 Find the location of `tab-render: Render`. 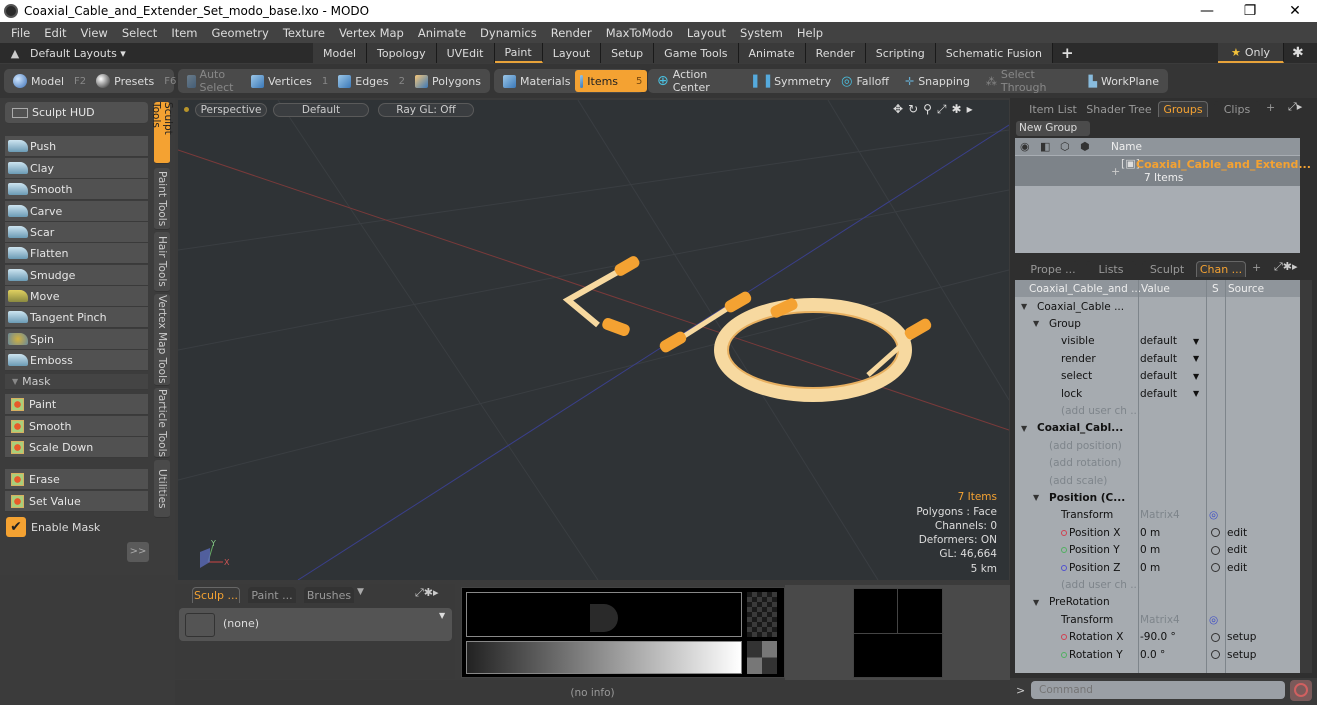

tab-render: Render is located at coordinates (835, 53).